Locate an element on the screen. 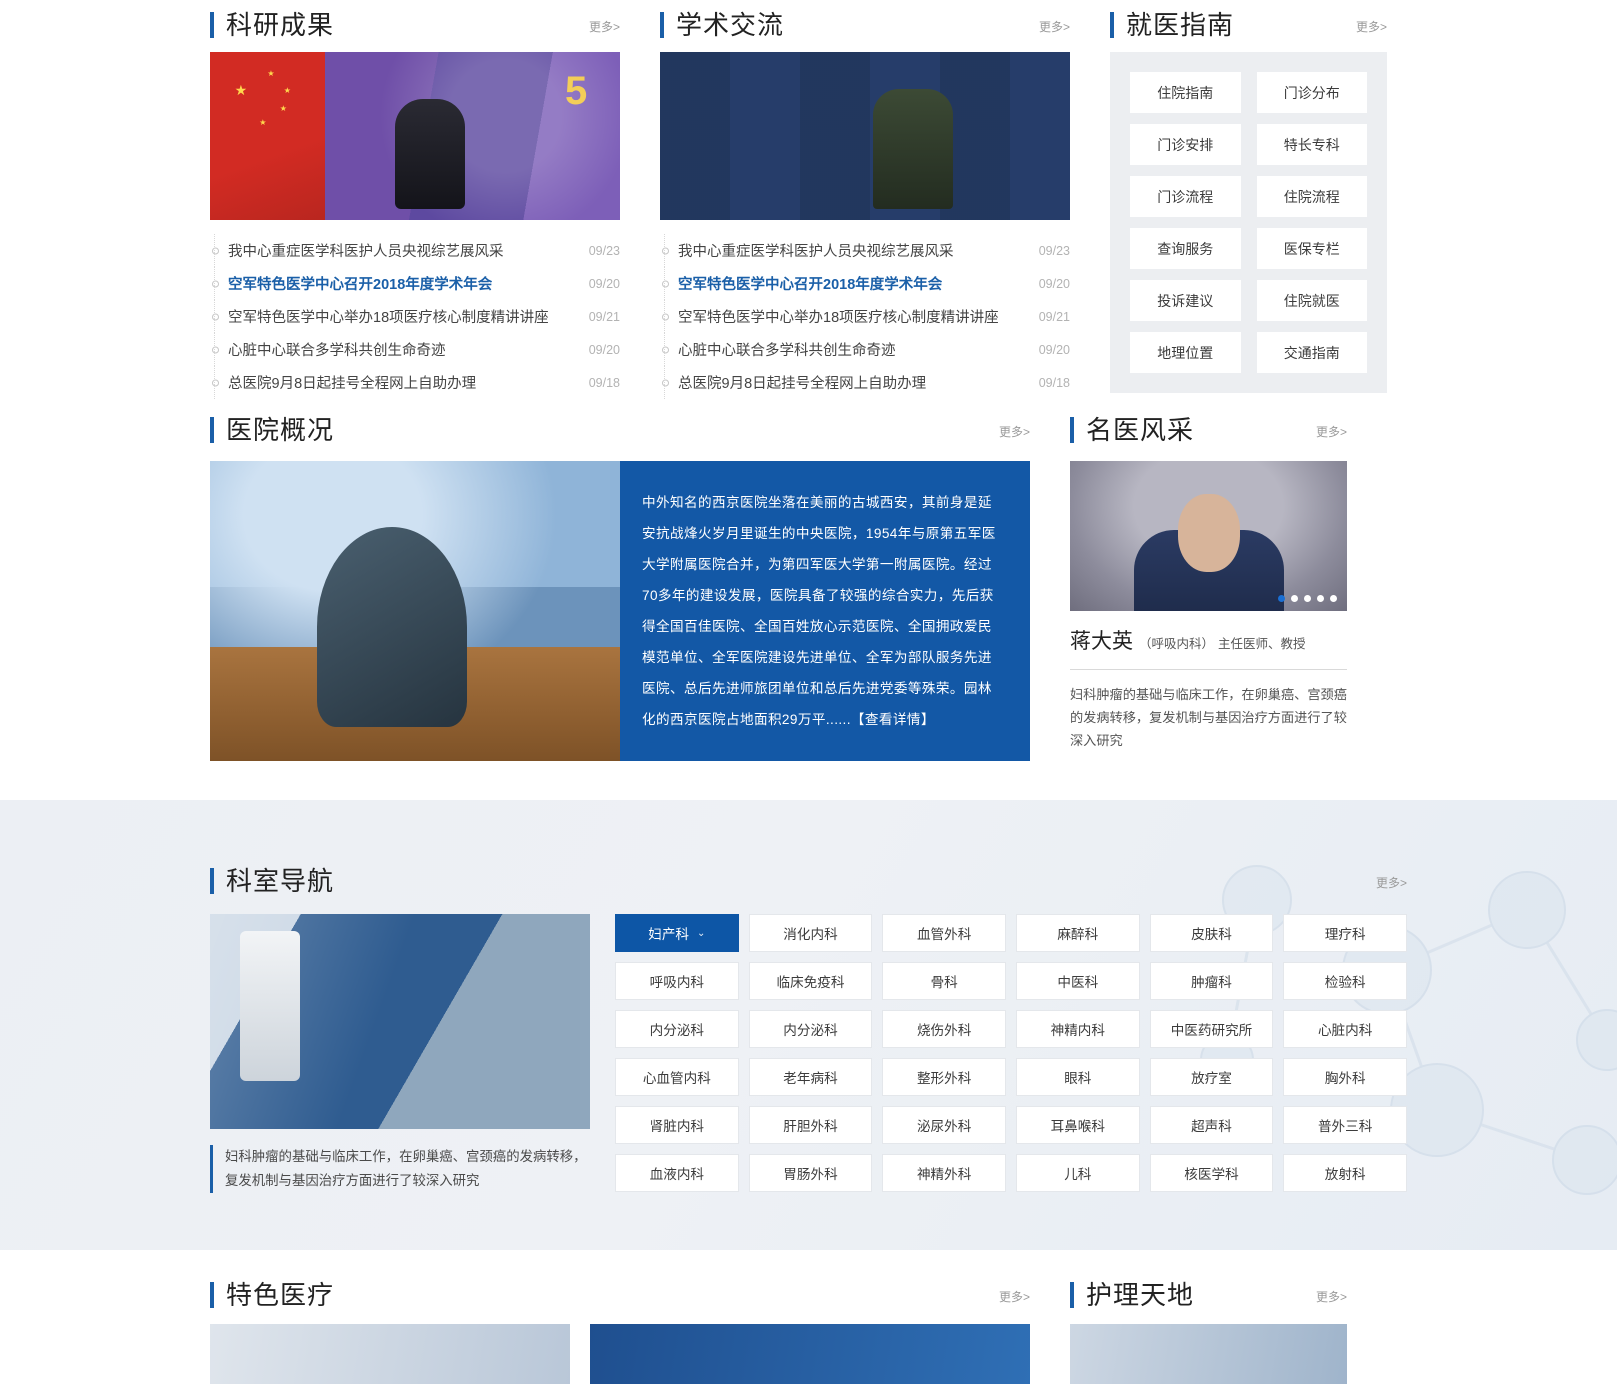 The image size is (1617, 1384). guide-button-inpatient-guide: 住院指南 is located at coordinates (1185, 92).